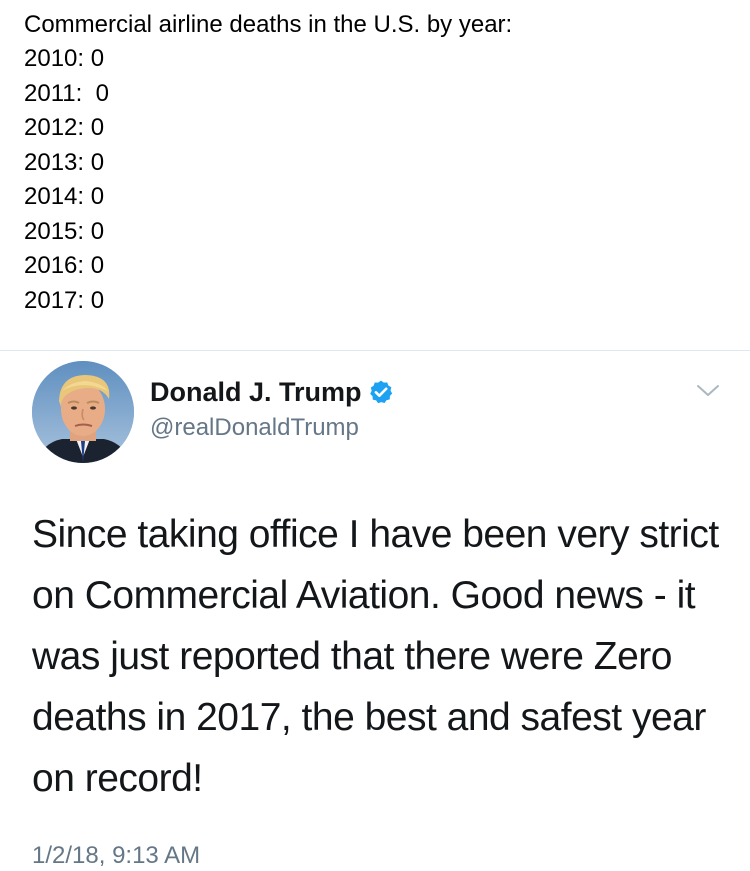 The height and width of the screenshot is (871, 750). I want to click on author-handle: @realDonaldTrump, so click(254, 428).